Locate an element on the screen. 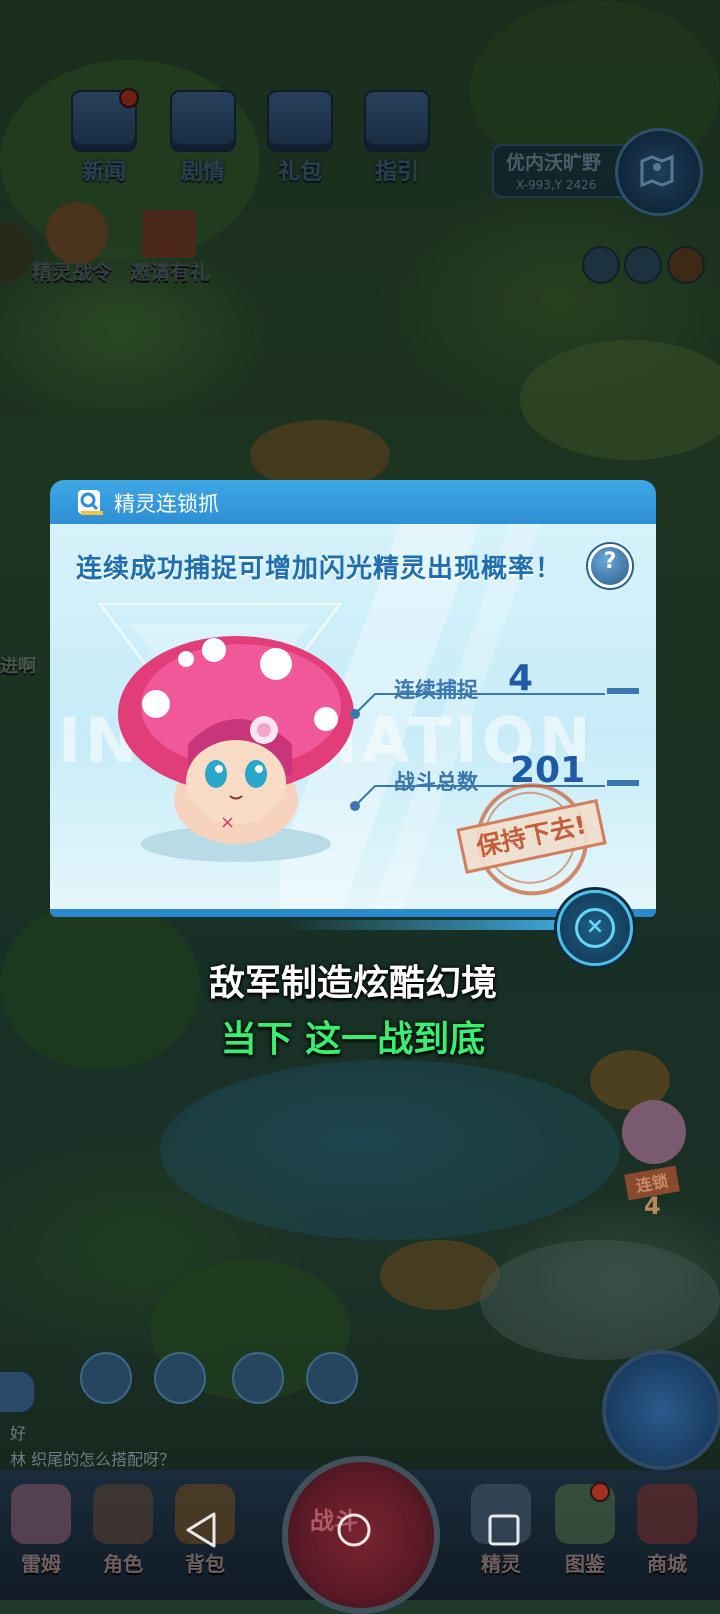 The height and width of the screenshot is (1614, 720). close-icon: × is located at coordinates (595, 928).